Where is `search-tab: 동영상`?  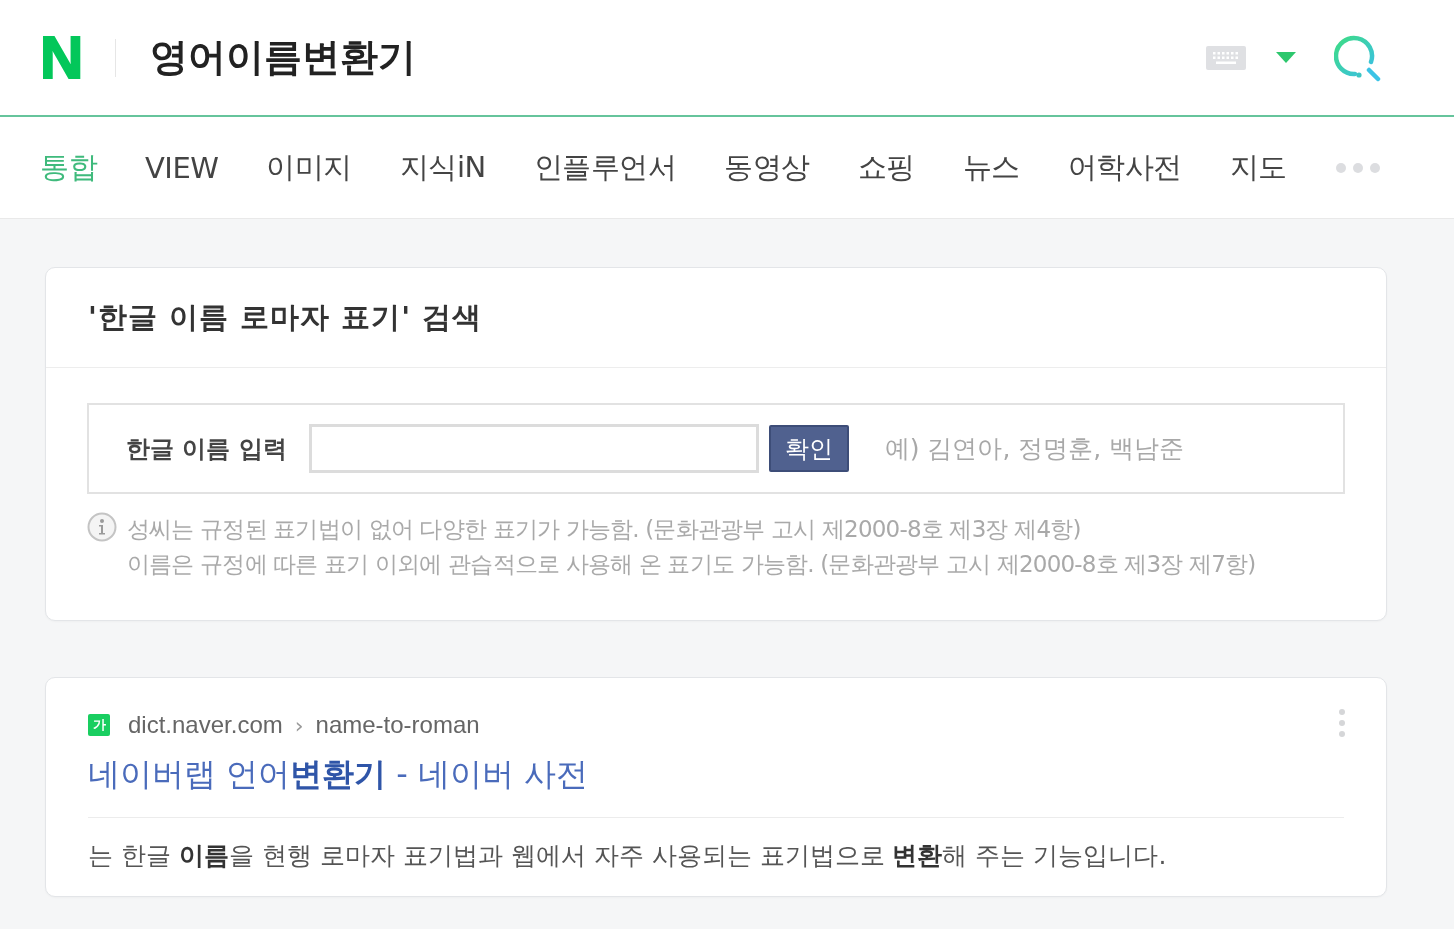 search-tab: 동영상 is located at coordinates (767, 167).